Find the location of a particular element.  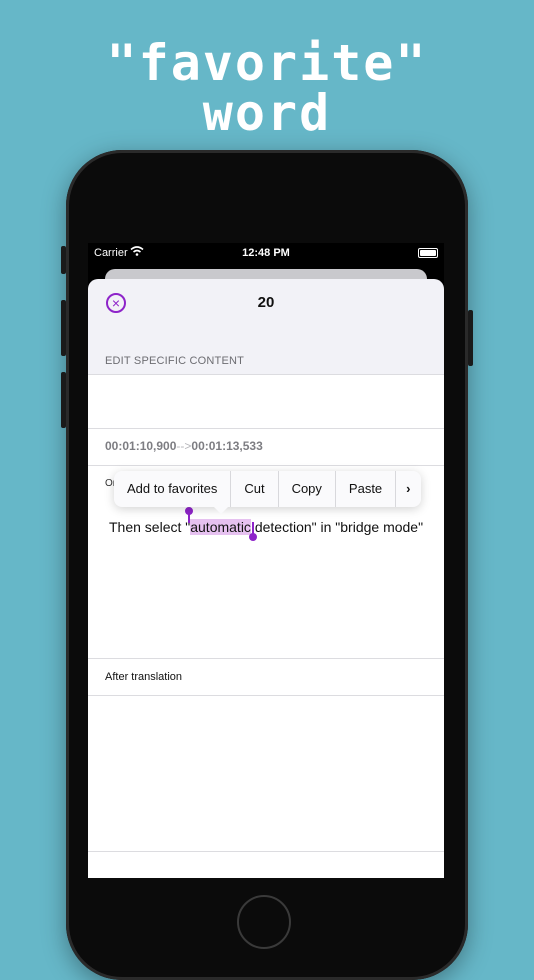

chevron-right-icon: › is located at coordinates (408, 489).